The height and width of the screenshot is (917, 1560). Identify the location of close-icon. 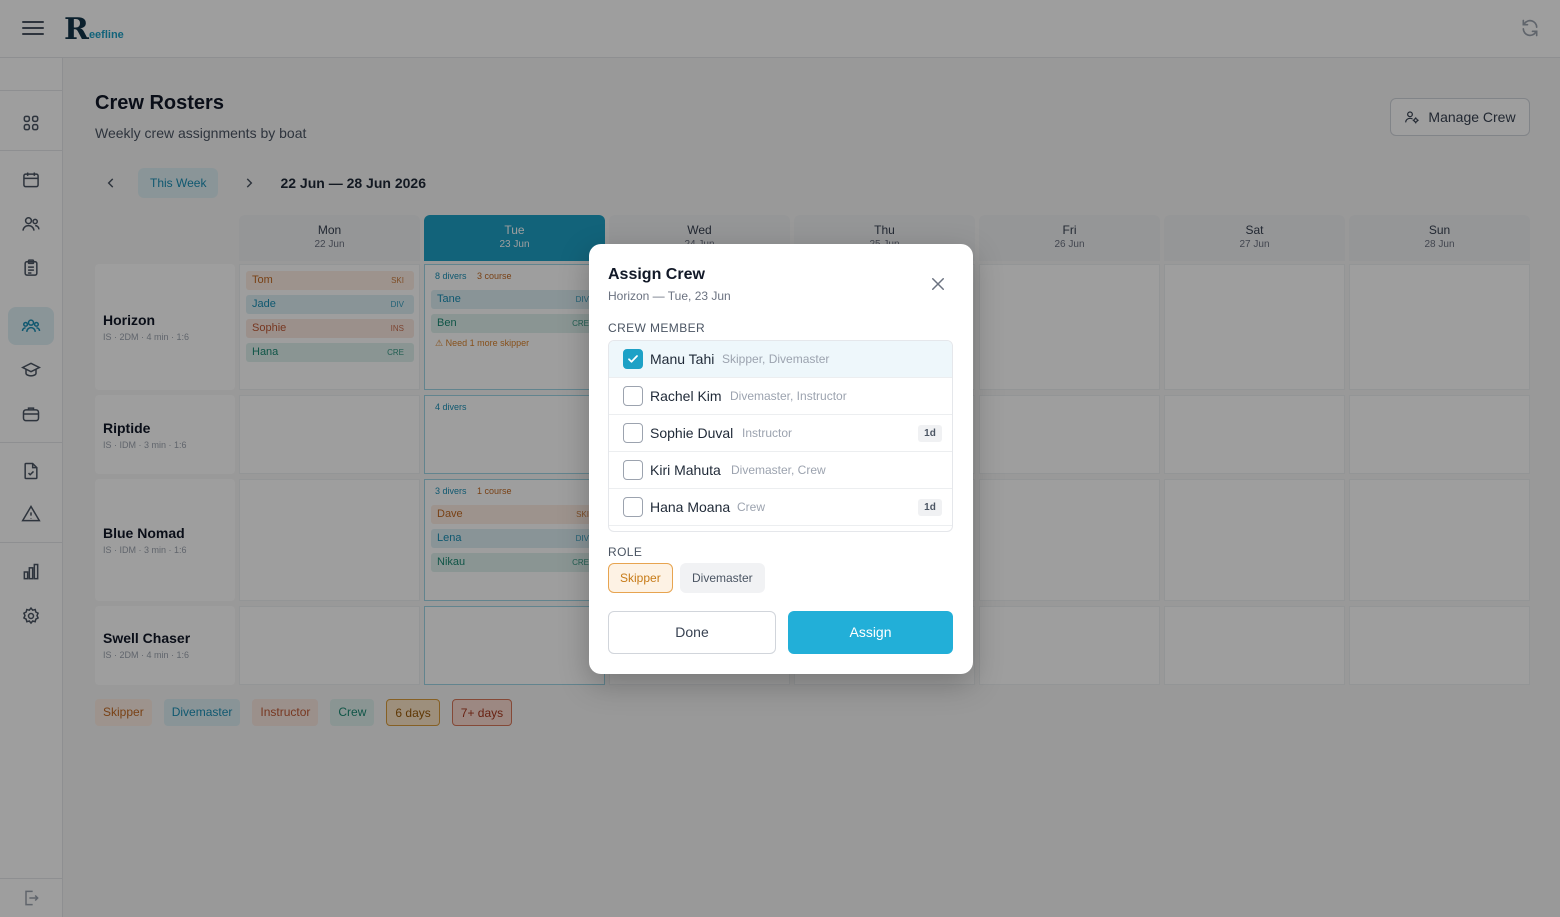
(938, 284).